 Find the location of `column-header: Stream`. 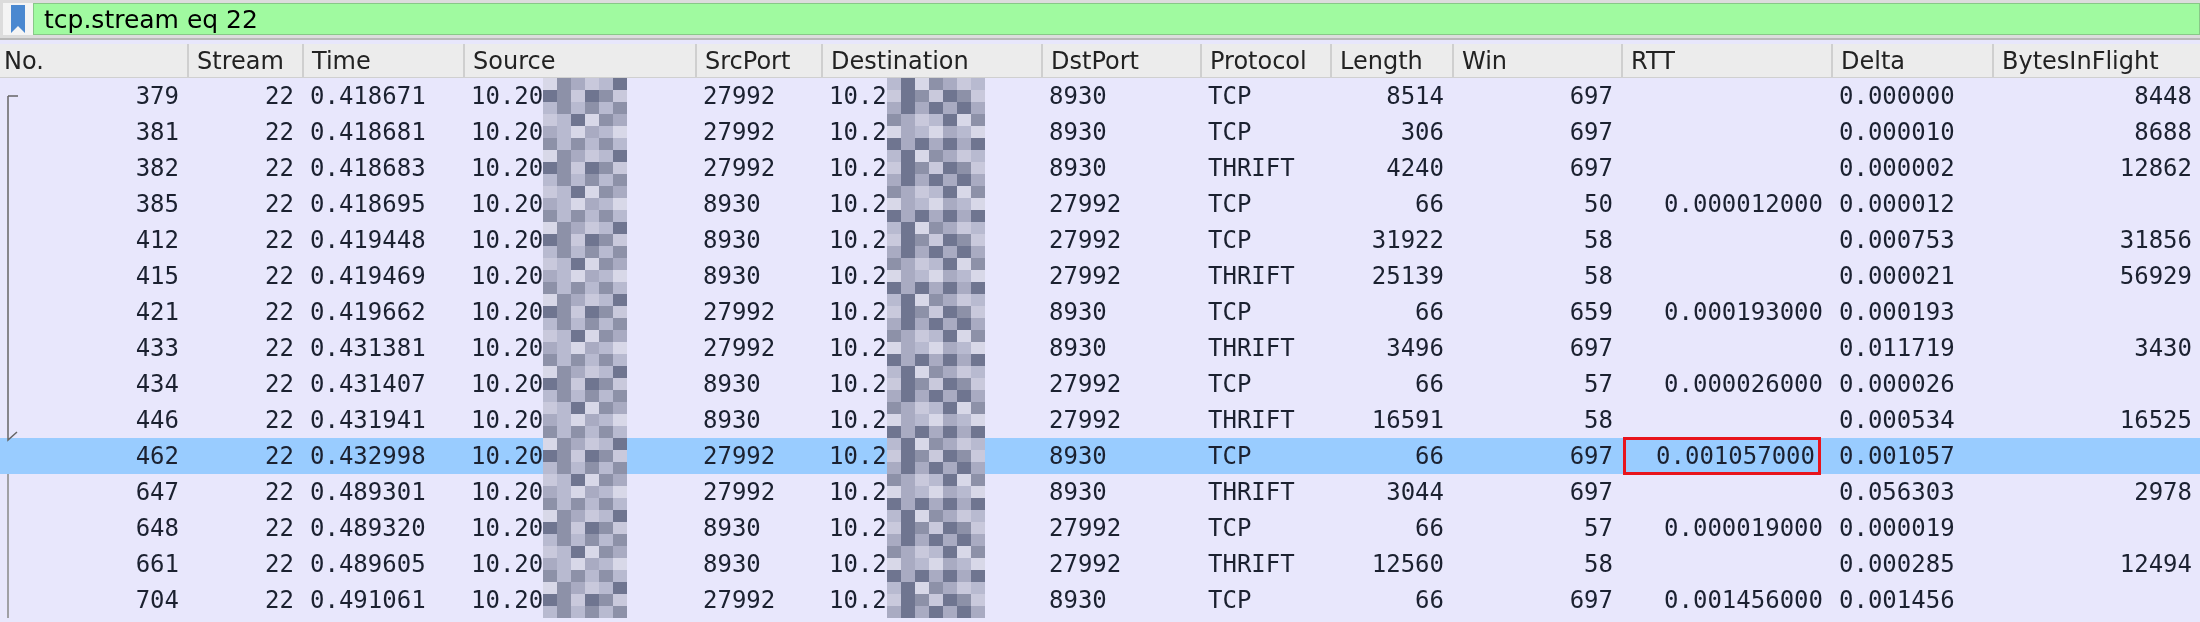

column-header: Stream is located at coordinates (244, 60).